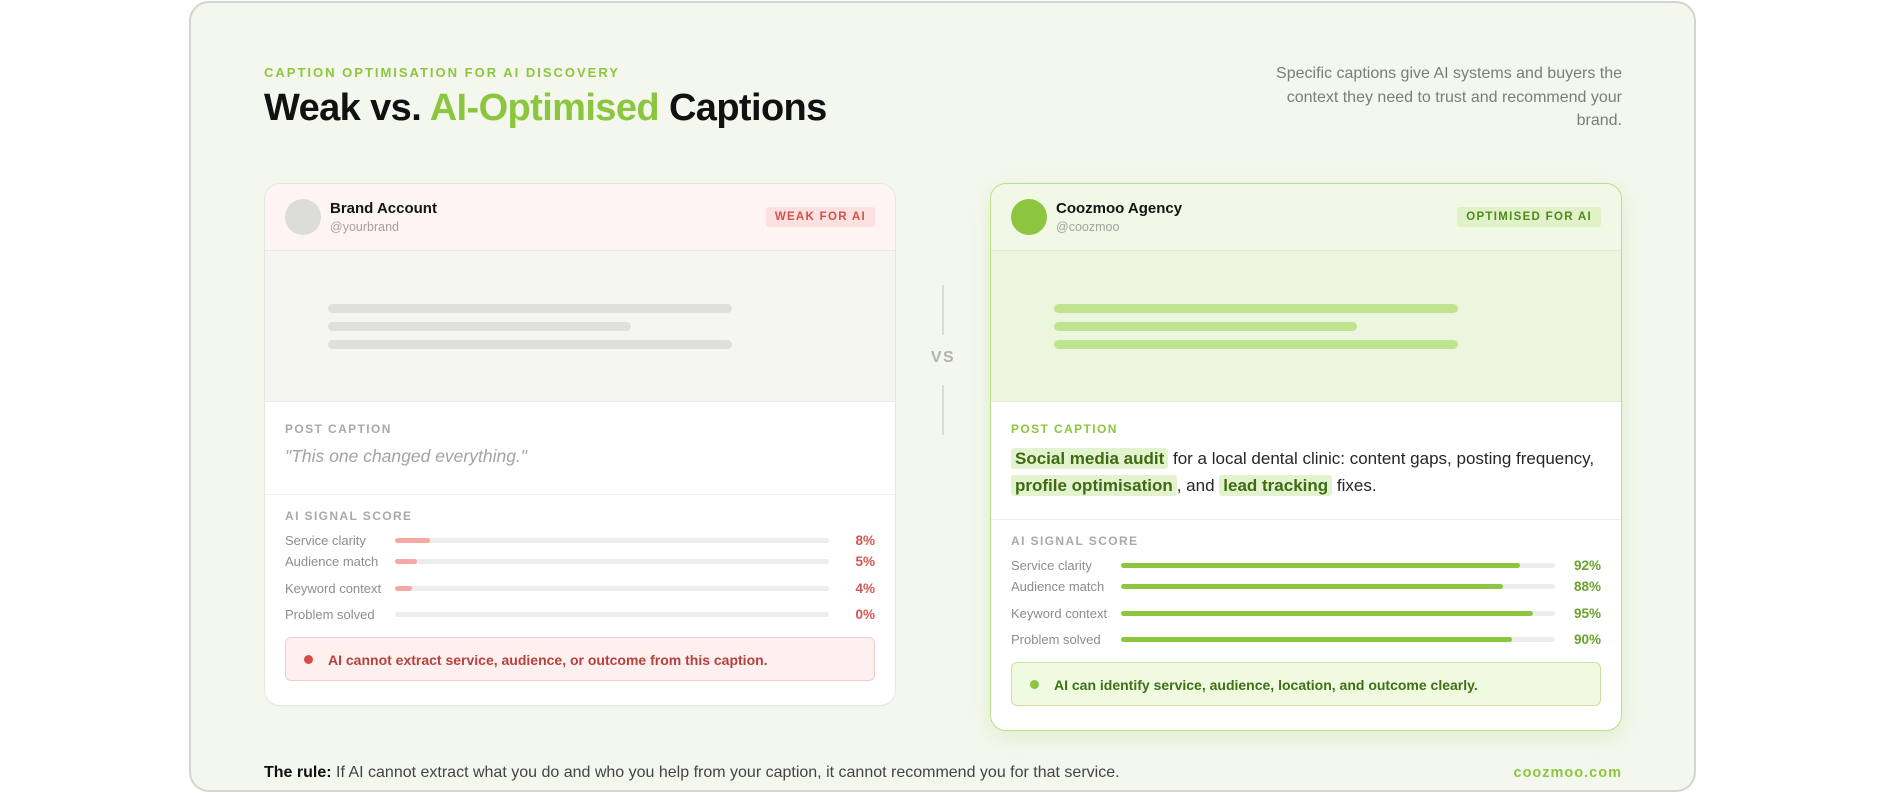 The image size is (1885, 793). I want to click on keyword-highlight: Social media audit, so click(1090, 458).